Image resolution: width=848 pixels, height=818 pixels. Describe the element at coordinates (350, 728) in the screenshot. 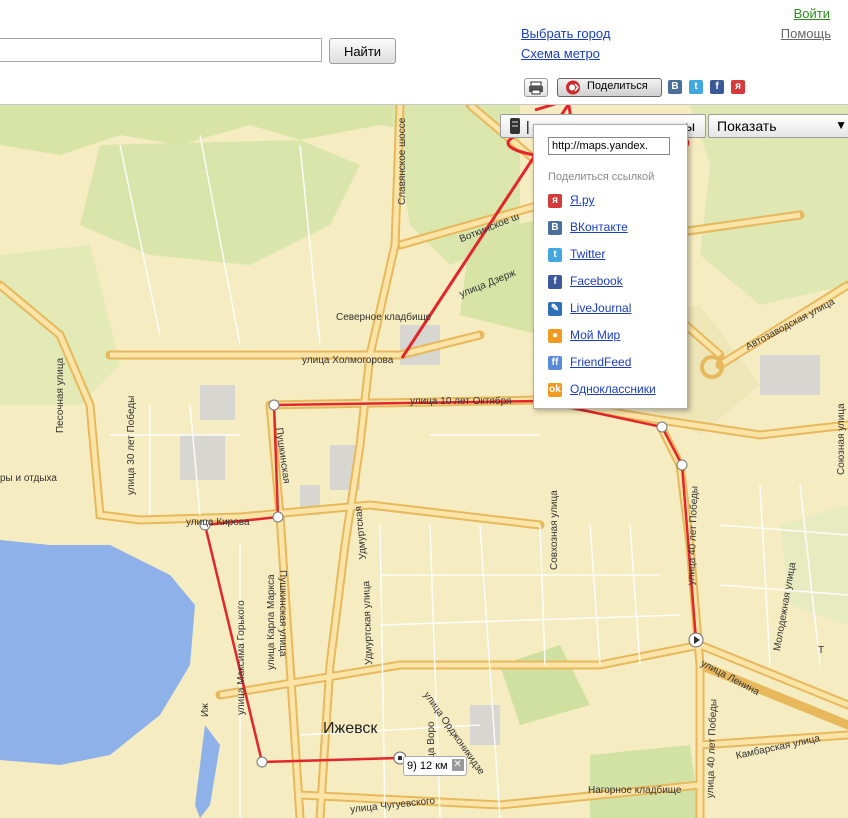

I see `city-label: Ижевск` at that location.